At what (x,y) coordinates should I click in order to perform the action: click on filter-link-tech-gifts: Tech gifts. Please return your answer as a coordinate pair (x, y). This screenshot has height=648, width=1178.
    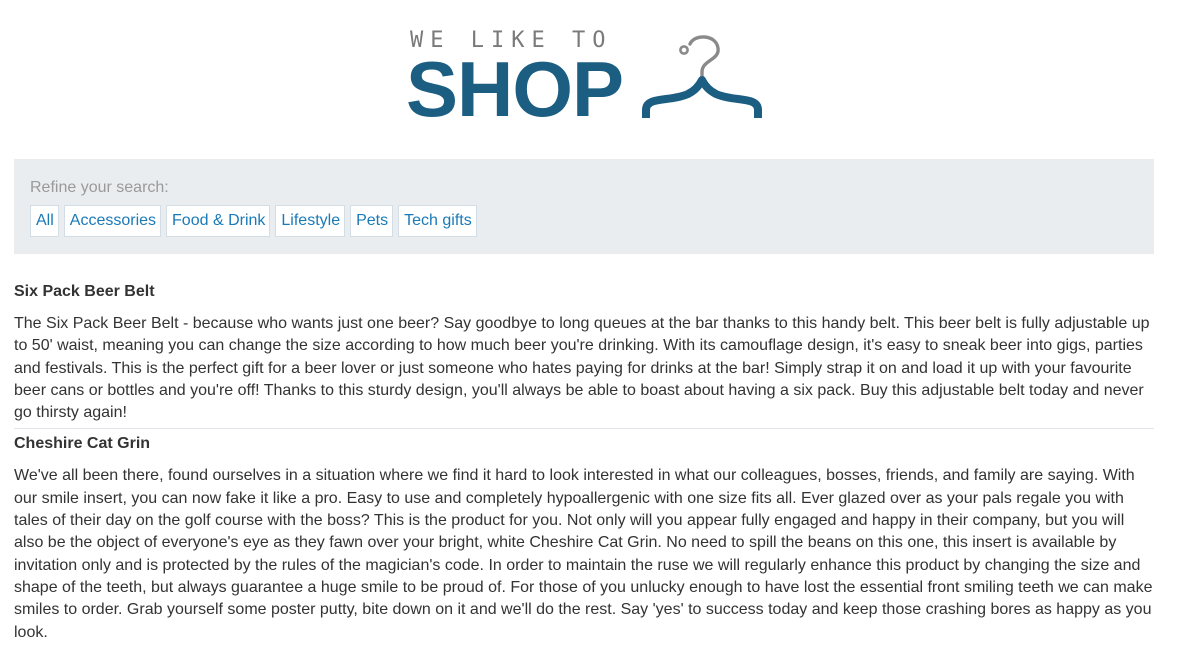
    Looking at the image, I should click on (437, 221).